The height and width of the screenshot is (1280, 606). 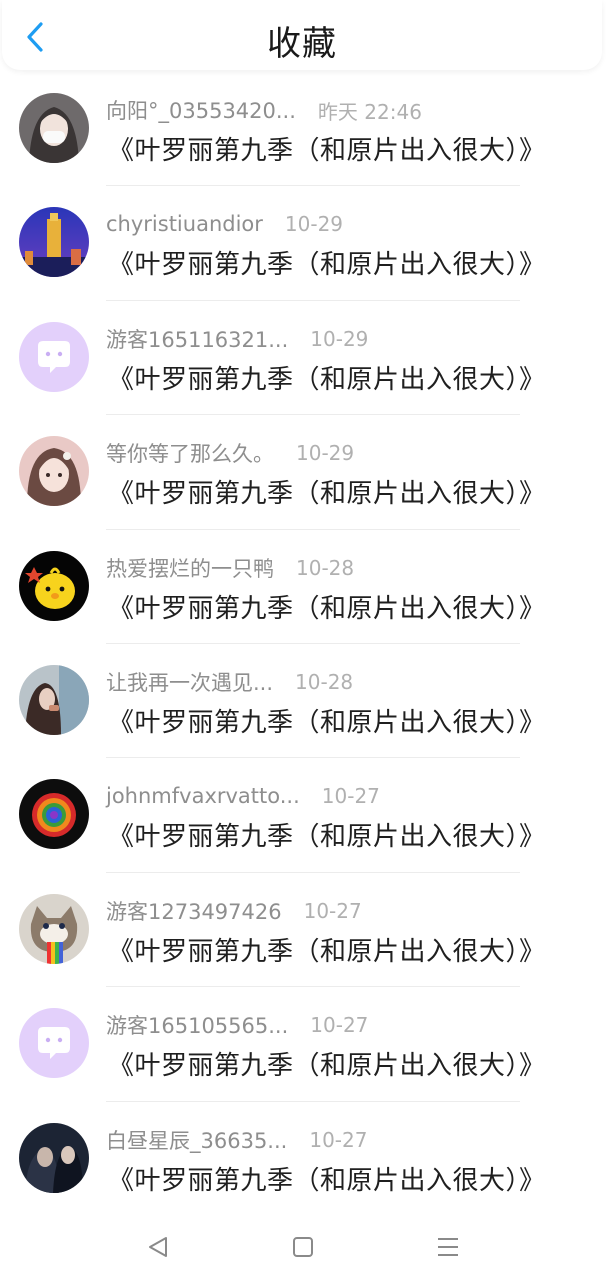 What do you see at coordinates (302, 44) in the screenshot?
I see `page-title: 收藏` at bounding box center [302, 44].